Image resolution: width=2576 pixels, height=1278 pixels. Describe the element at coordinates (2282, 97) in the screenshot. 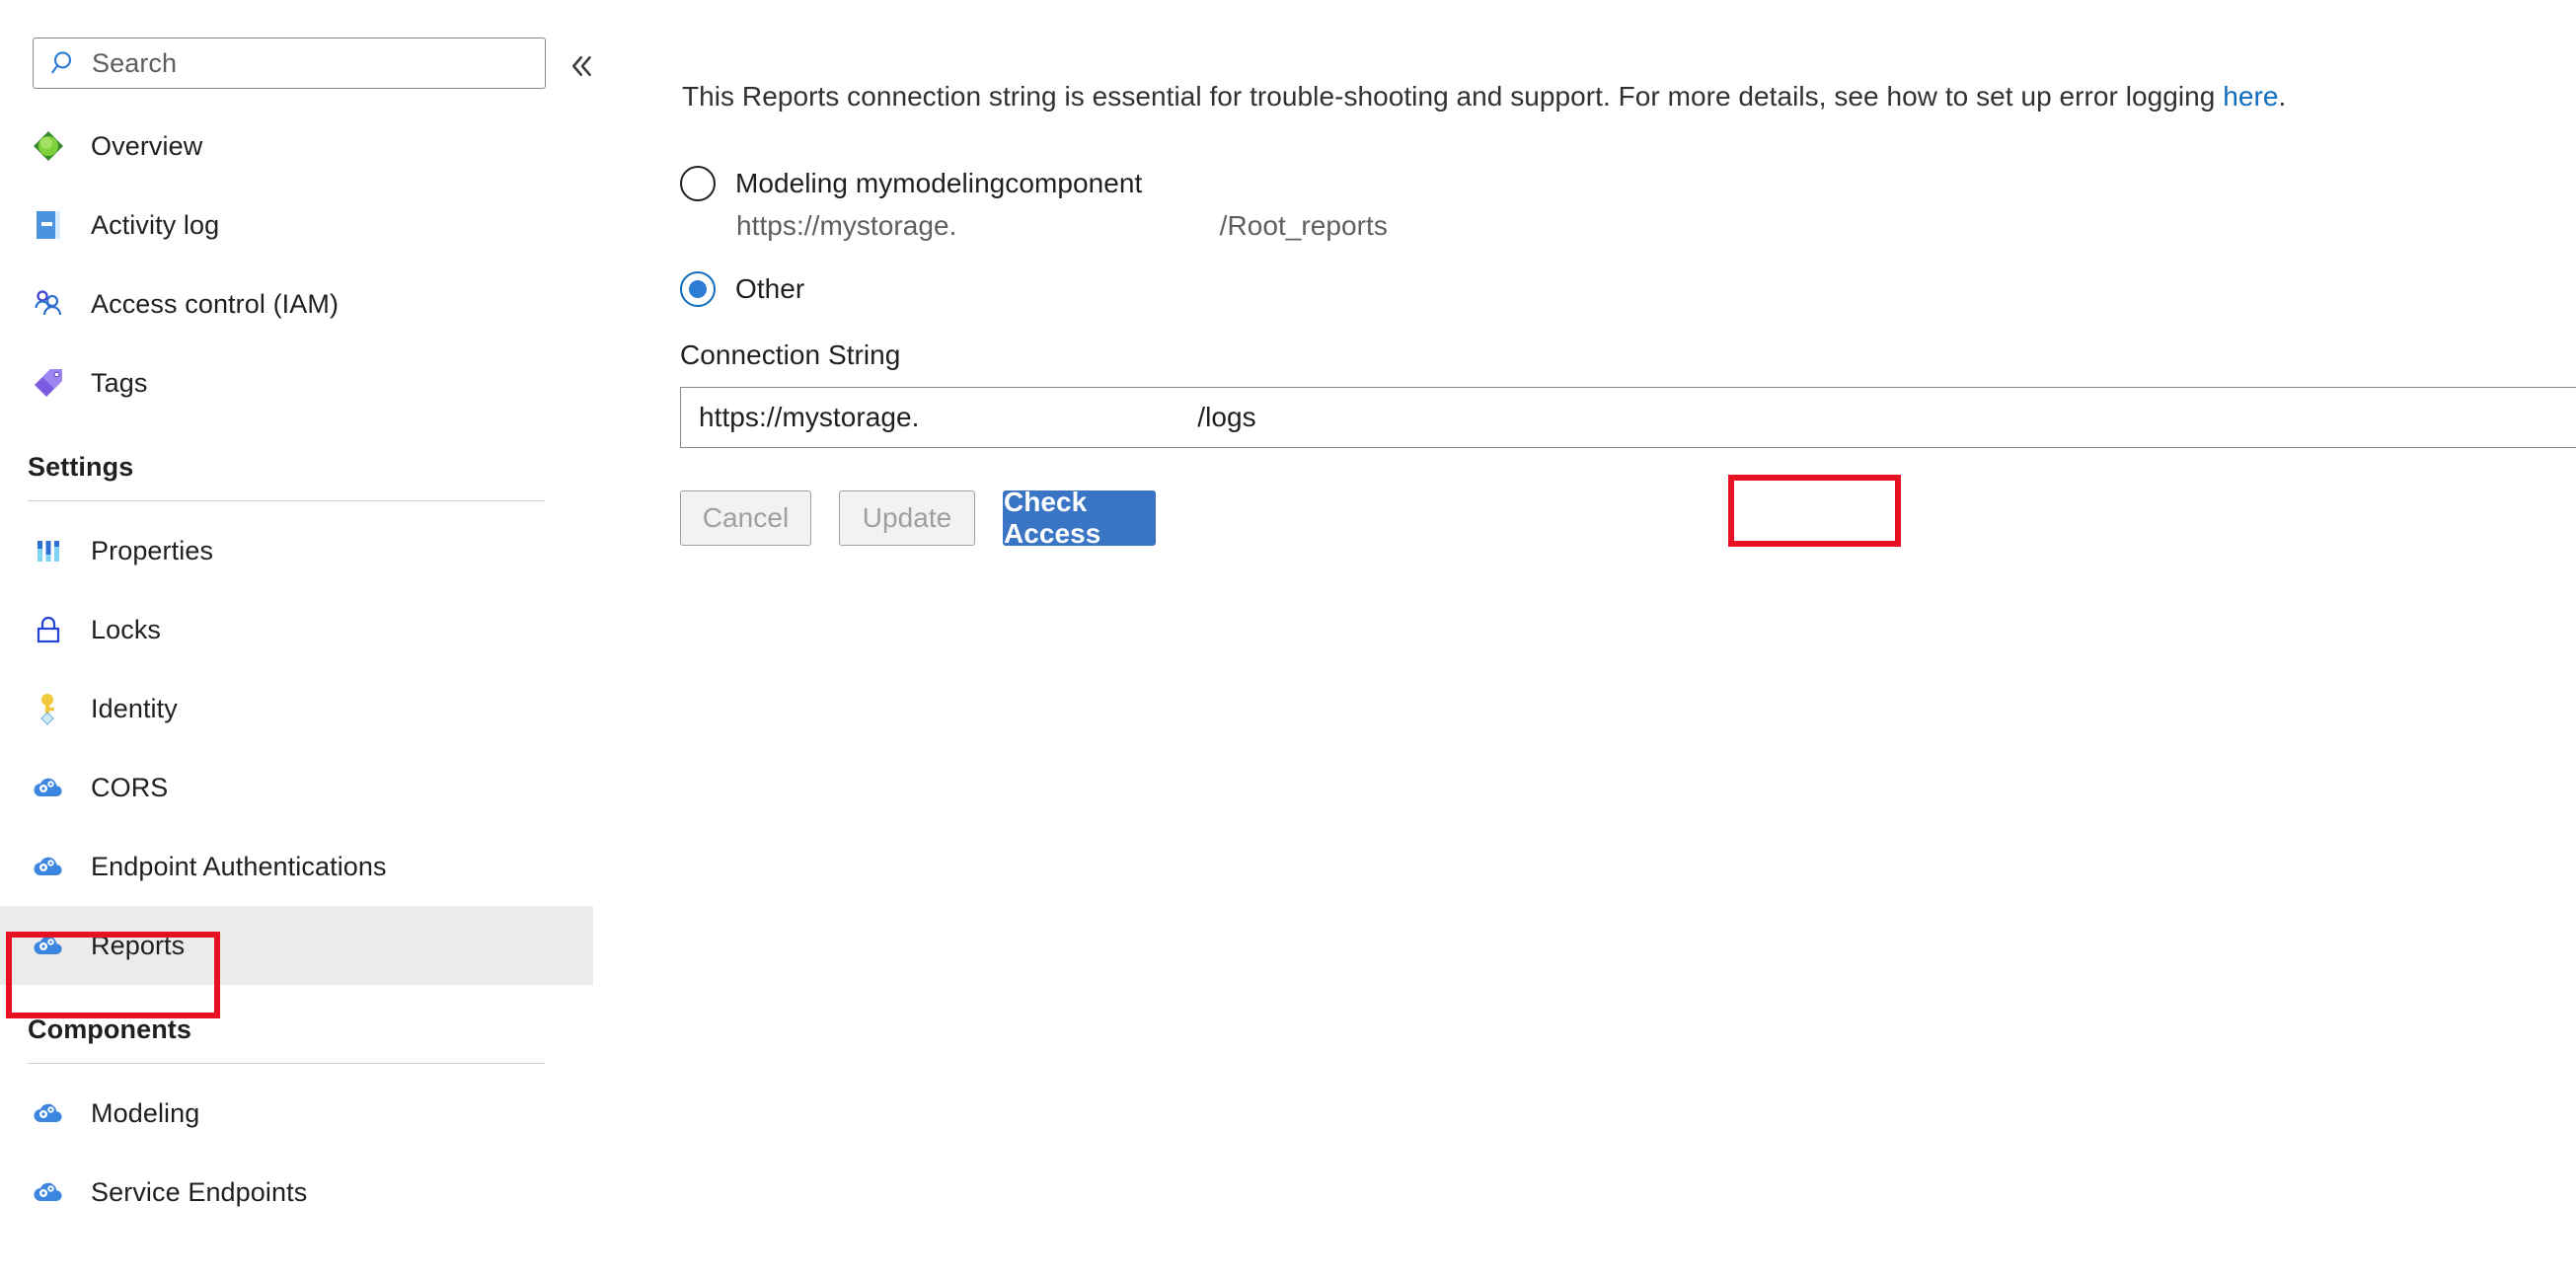

I see `intro-text-after: .` at that location.